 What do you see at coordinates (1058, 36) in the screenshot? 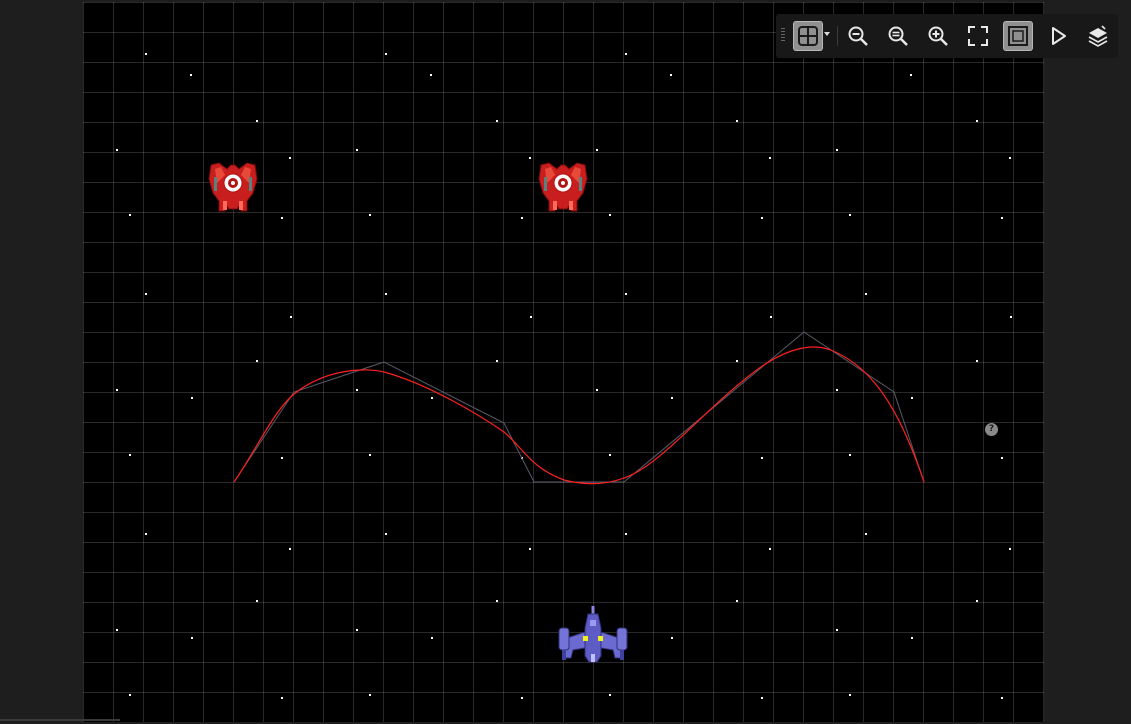
I see `play-button` at bounding box center [1058, 36].